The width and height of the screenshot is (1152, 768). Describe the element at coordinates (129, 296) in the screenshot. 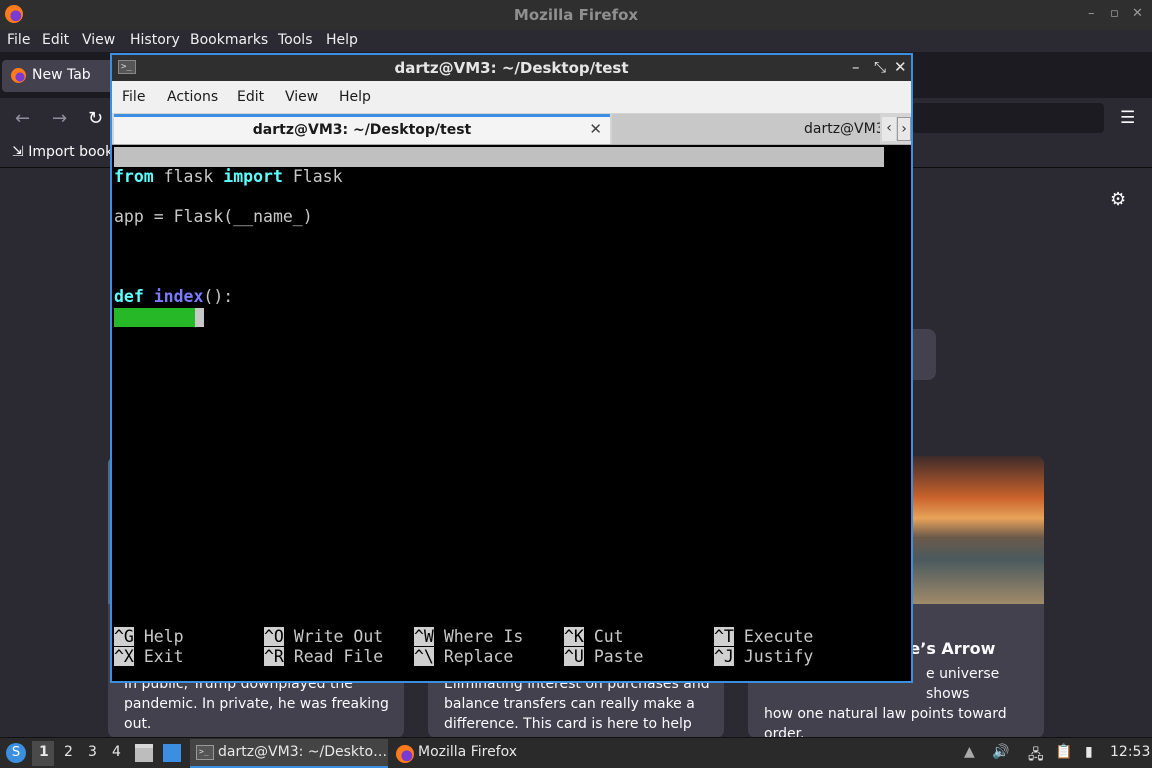

I see `code-keyword: def` at that location.